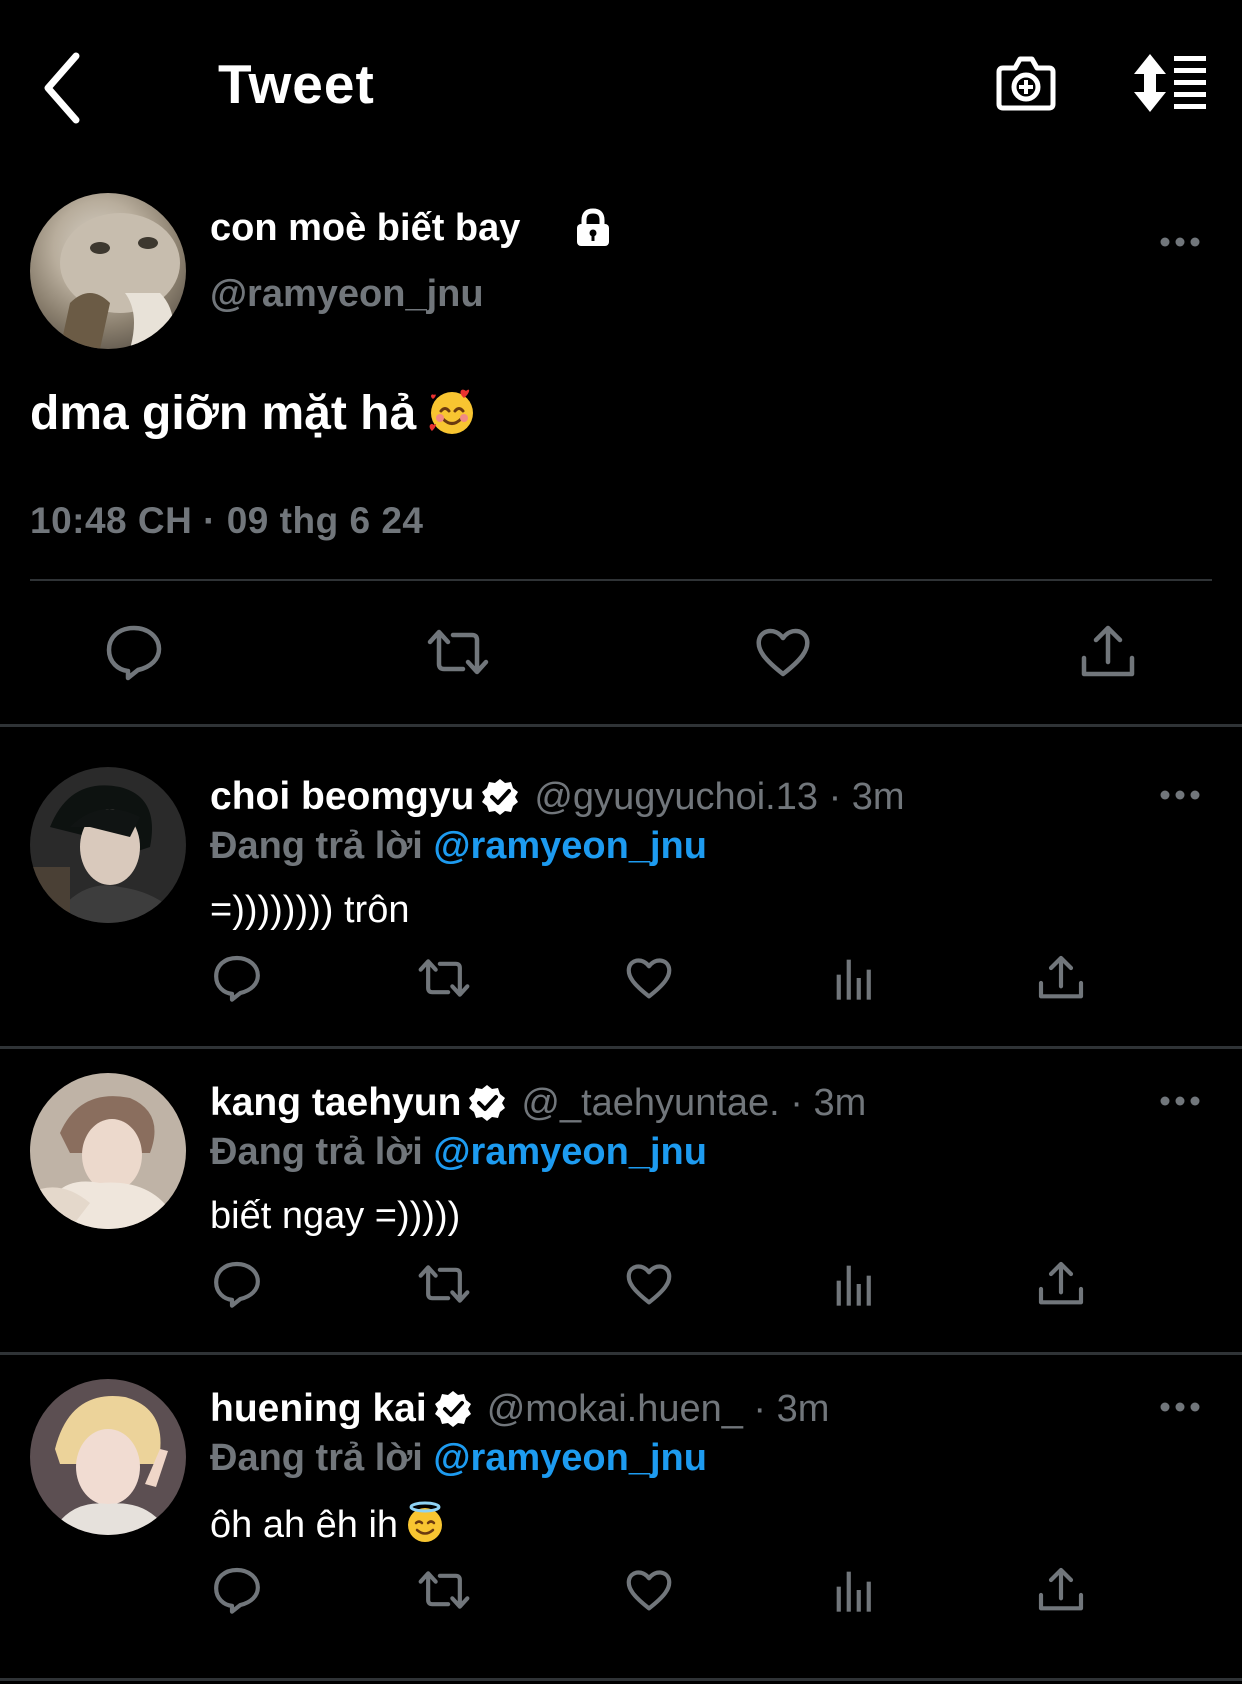 The image size is (1242, 1684). What do you see at coordinates (621, 580) in the screenshot?
I see `divider` at bounding box center [621, 580].